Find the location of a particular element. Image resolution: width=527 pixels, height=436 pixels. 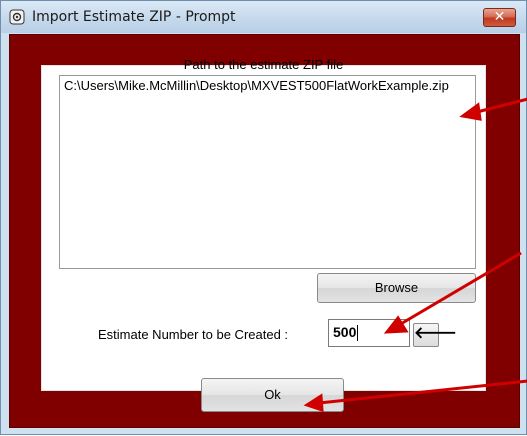

browse-button: Browse is located at coordinates (396, 288).